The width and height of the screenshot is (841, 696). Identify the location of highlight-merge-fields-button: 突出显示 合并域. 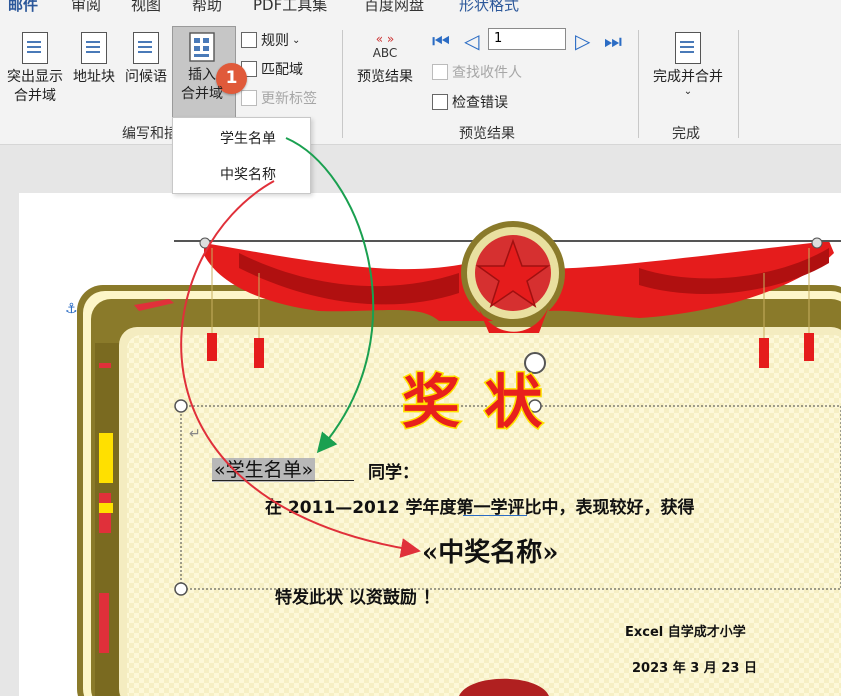
(35, 69).